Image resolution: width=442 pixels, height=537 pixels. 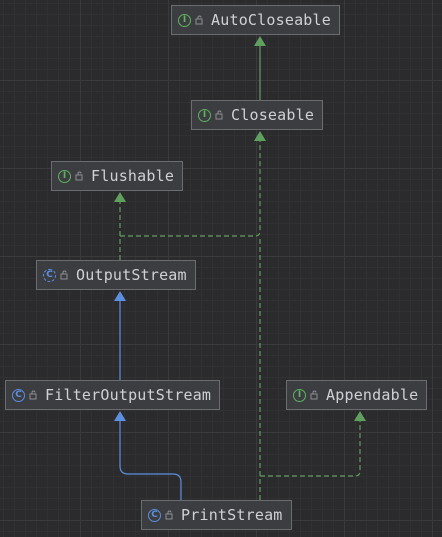 What do you see at coordinates (190, 200) in the screenshot?
I see `edge-outputstream-to-closeable` at bounding box center [190, 200].